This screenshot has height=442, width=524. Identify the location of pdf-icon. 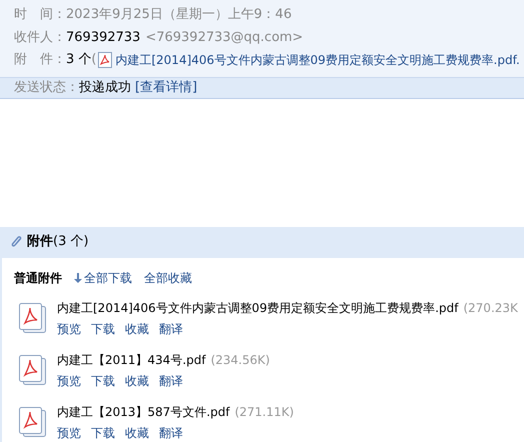
(105, 60).